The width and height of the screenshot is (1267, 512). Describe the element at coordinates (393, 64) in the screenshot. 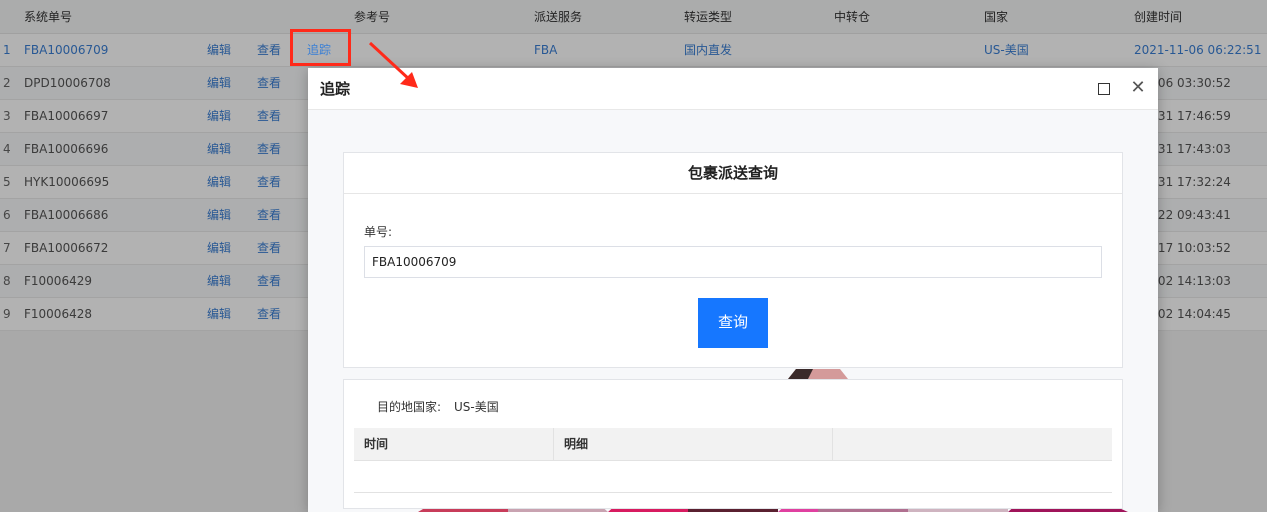

I see `annotation-arrow-icon` at that location.